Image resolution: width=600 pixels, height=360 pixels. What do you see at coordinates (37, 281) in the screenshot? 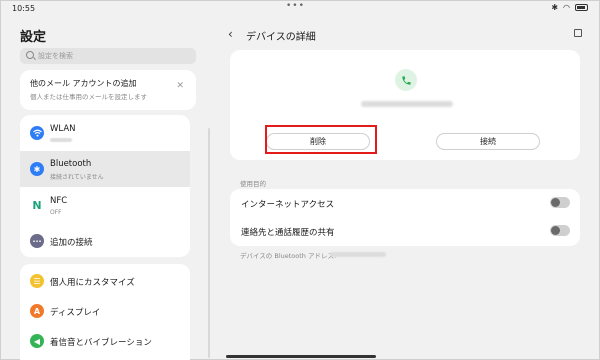
I see `customize-icon: ☰` at bounding box center [37, 281].